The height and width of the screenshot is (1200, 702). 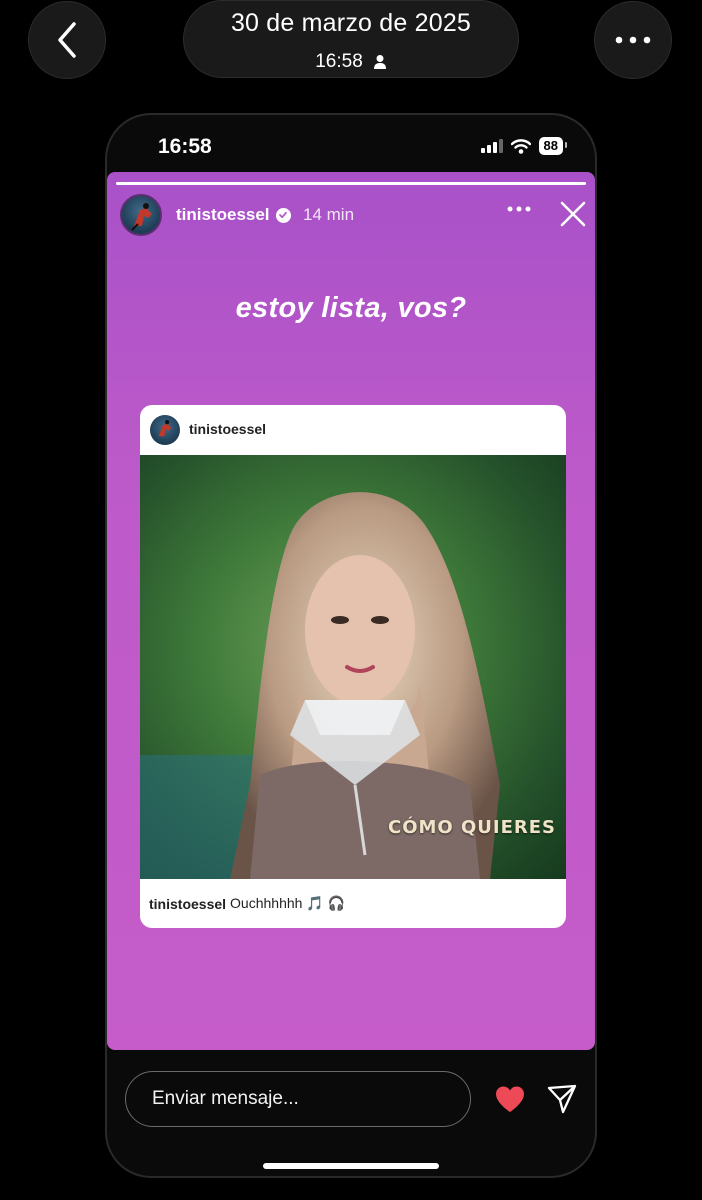 I want to click on photo-time: 16:58, so click(x=339, y=61).